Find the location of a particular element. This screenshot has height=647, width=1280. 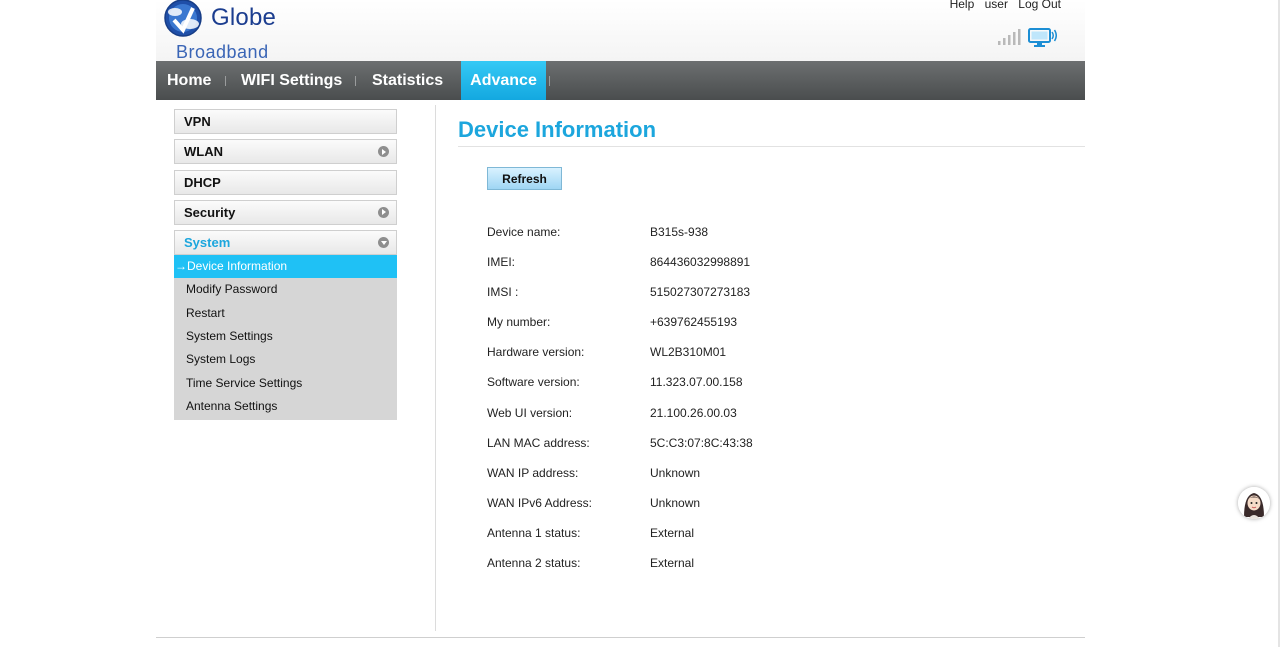

brand-subtitle: Broadband is located at coordinates (222, 52).